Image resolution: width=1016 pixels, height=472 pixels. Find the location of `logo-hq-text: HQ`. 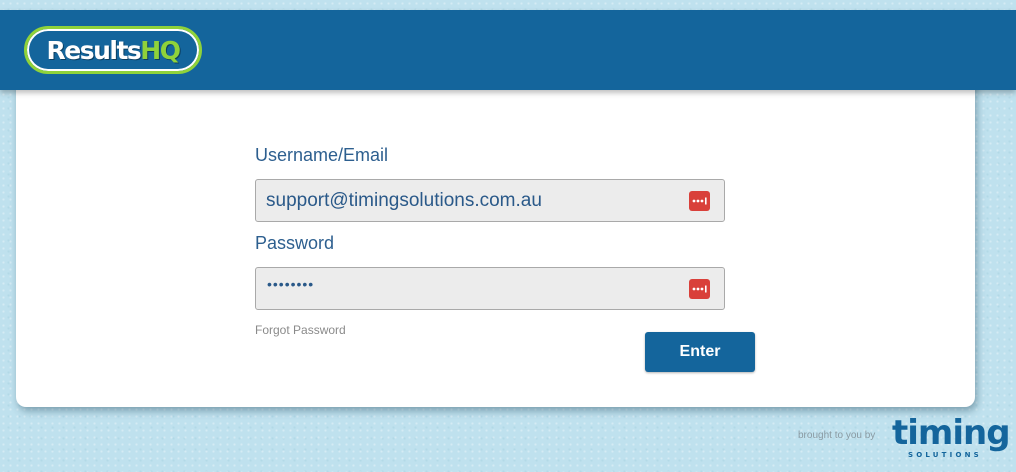

logo-hq-text: HQ is located at coordinates (160, 50).